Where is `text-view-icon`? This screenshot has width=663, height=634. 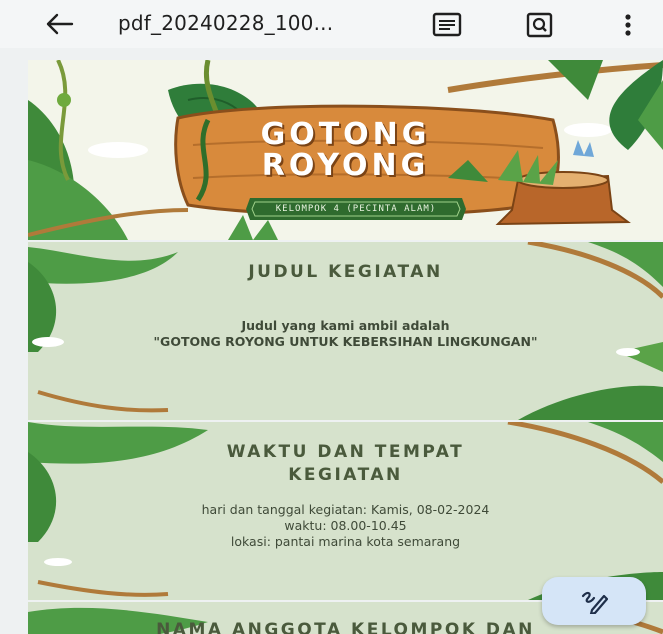 text-view-icon is located at coordinates (447, 24).